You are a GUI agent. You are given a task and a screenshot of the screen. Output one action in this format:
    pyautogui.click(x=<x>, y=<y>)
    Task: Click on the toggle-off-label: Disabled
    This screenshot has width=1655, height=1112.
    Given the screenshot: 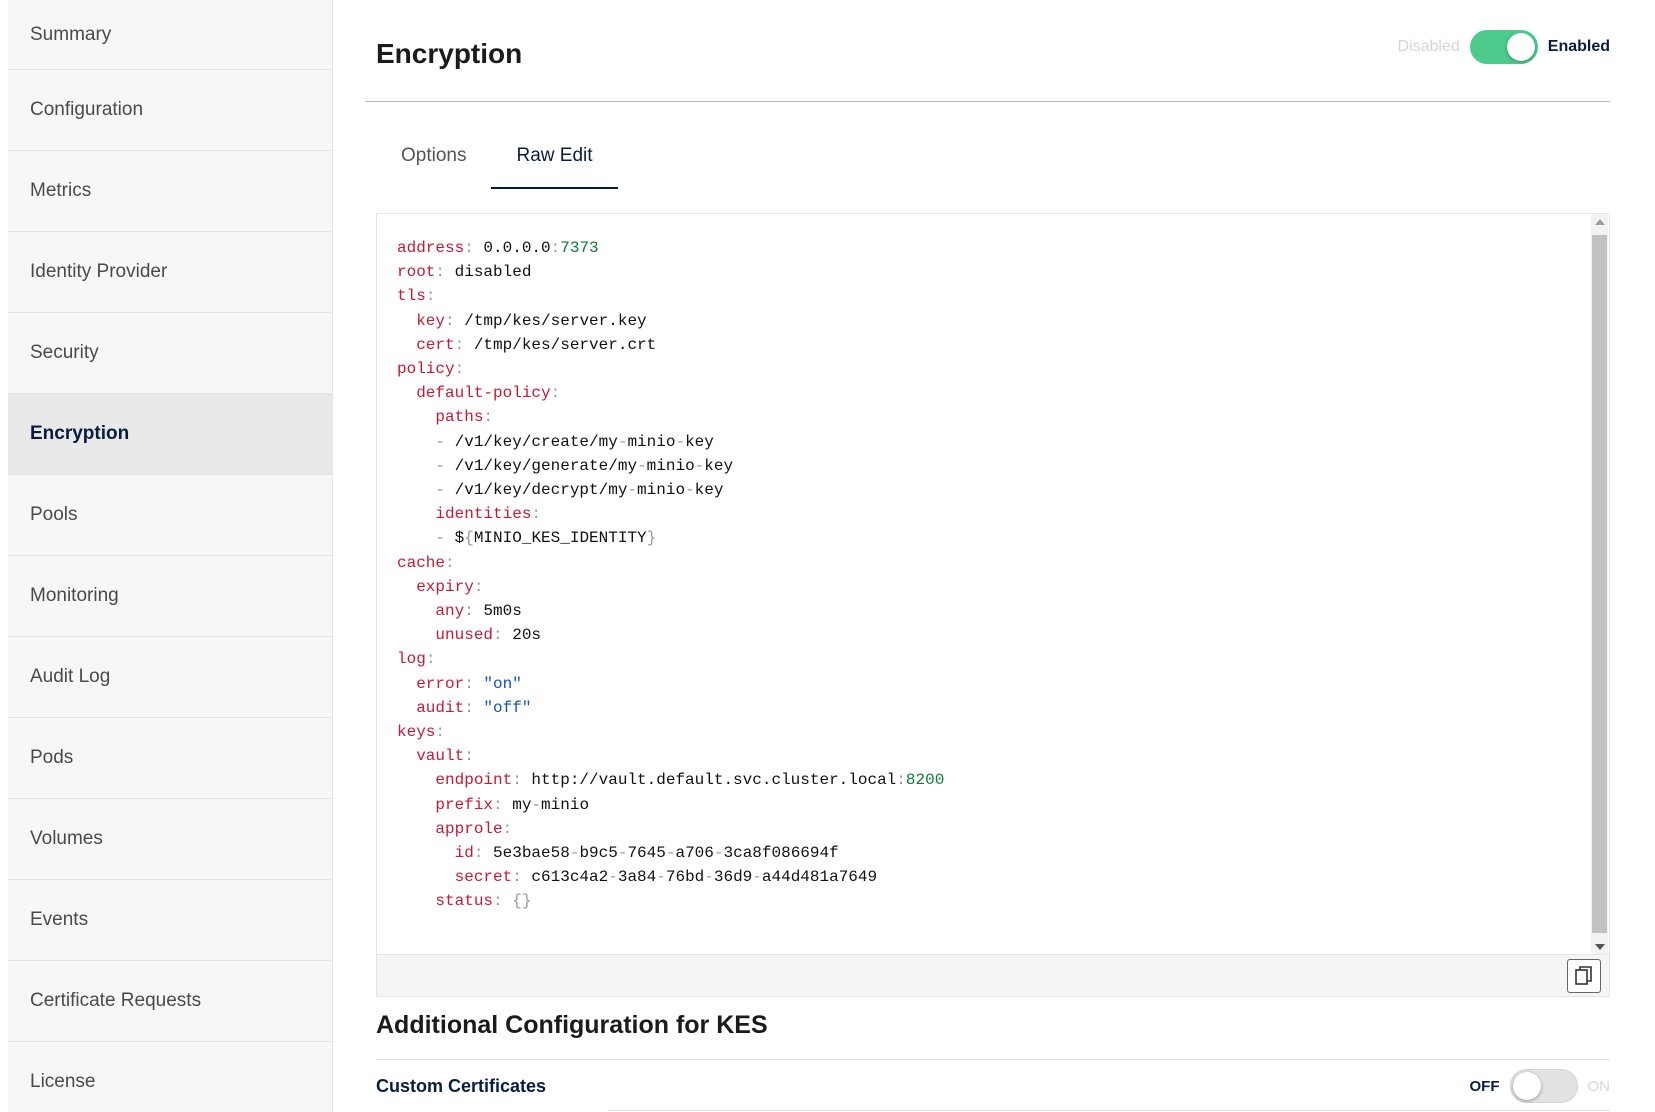 What is the action you would take?
    pyautogui.click(x=1428, y=46)
    